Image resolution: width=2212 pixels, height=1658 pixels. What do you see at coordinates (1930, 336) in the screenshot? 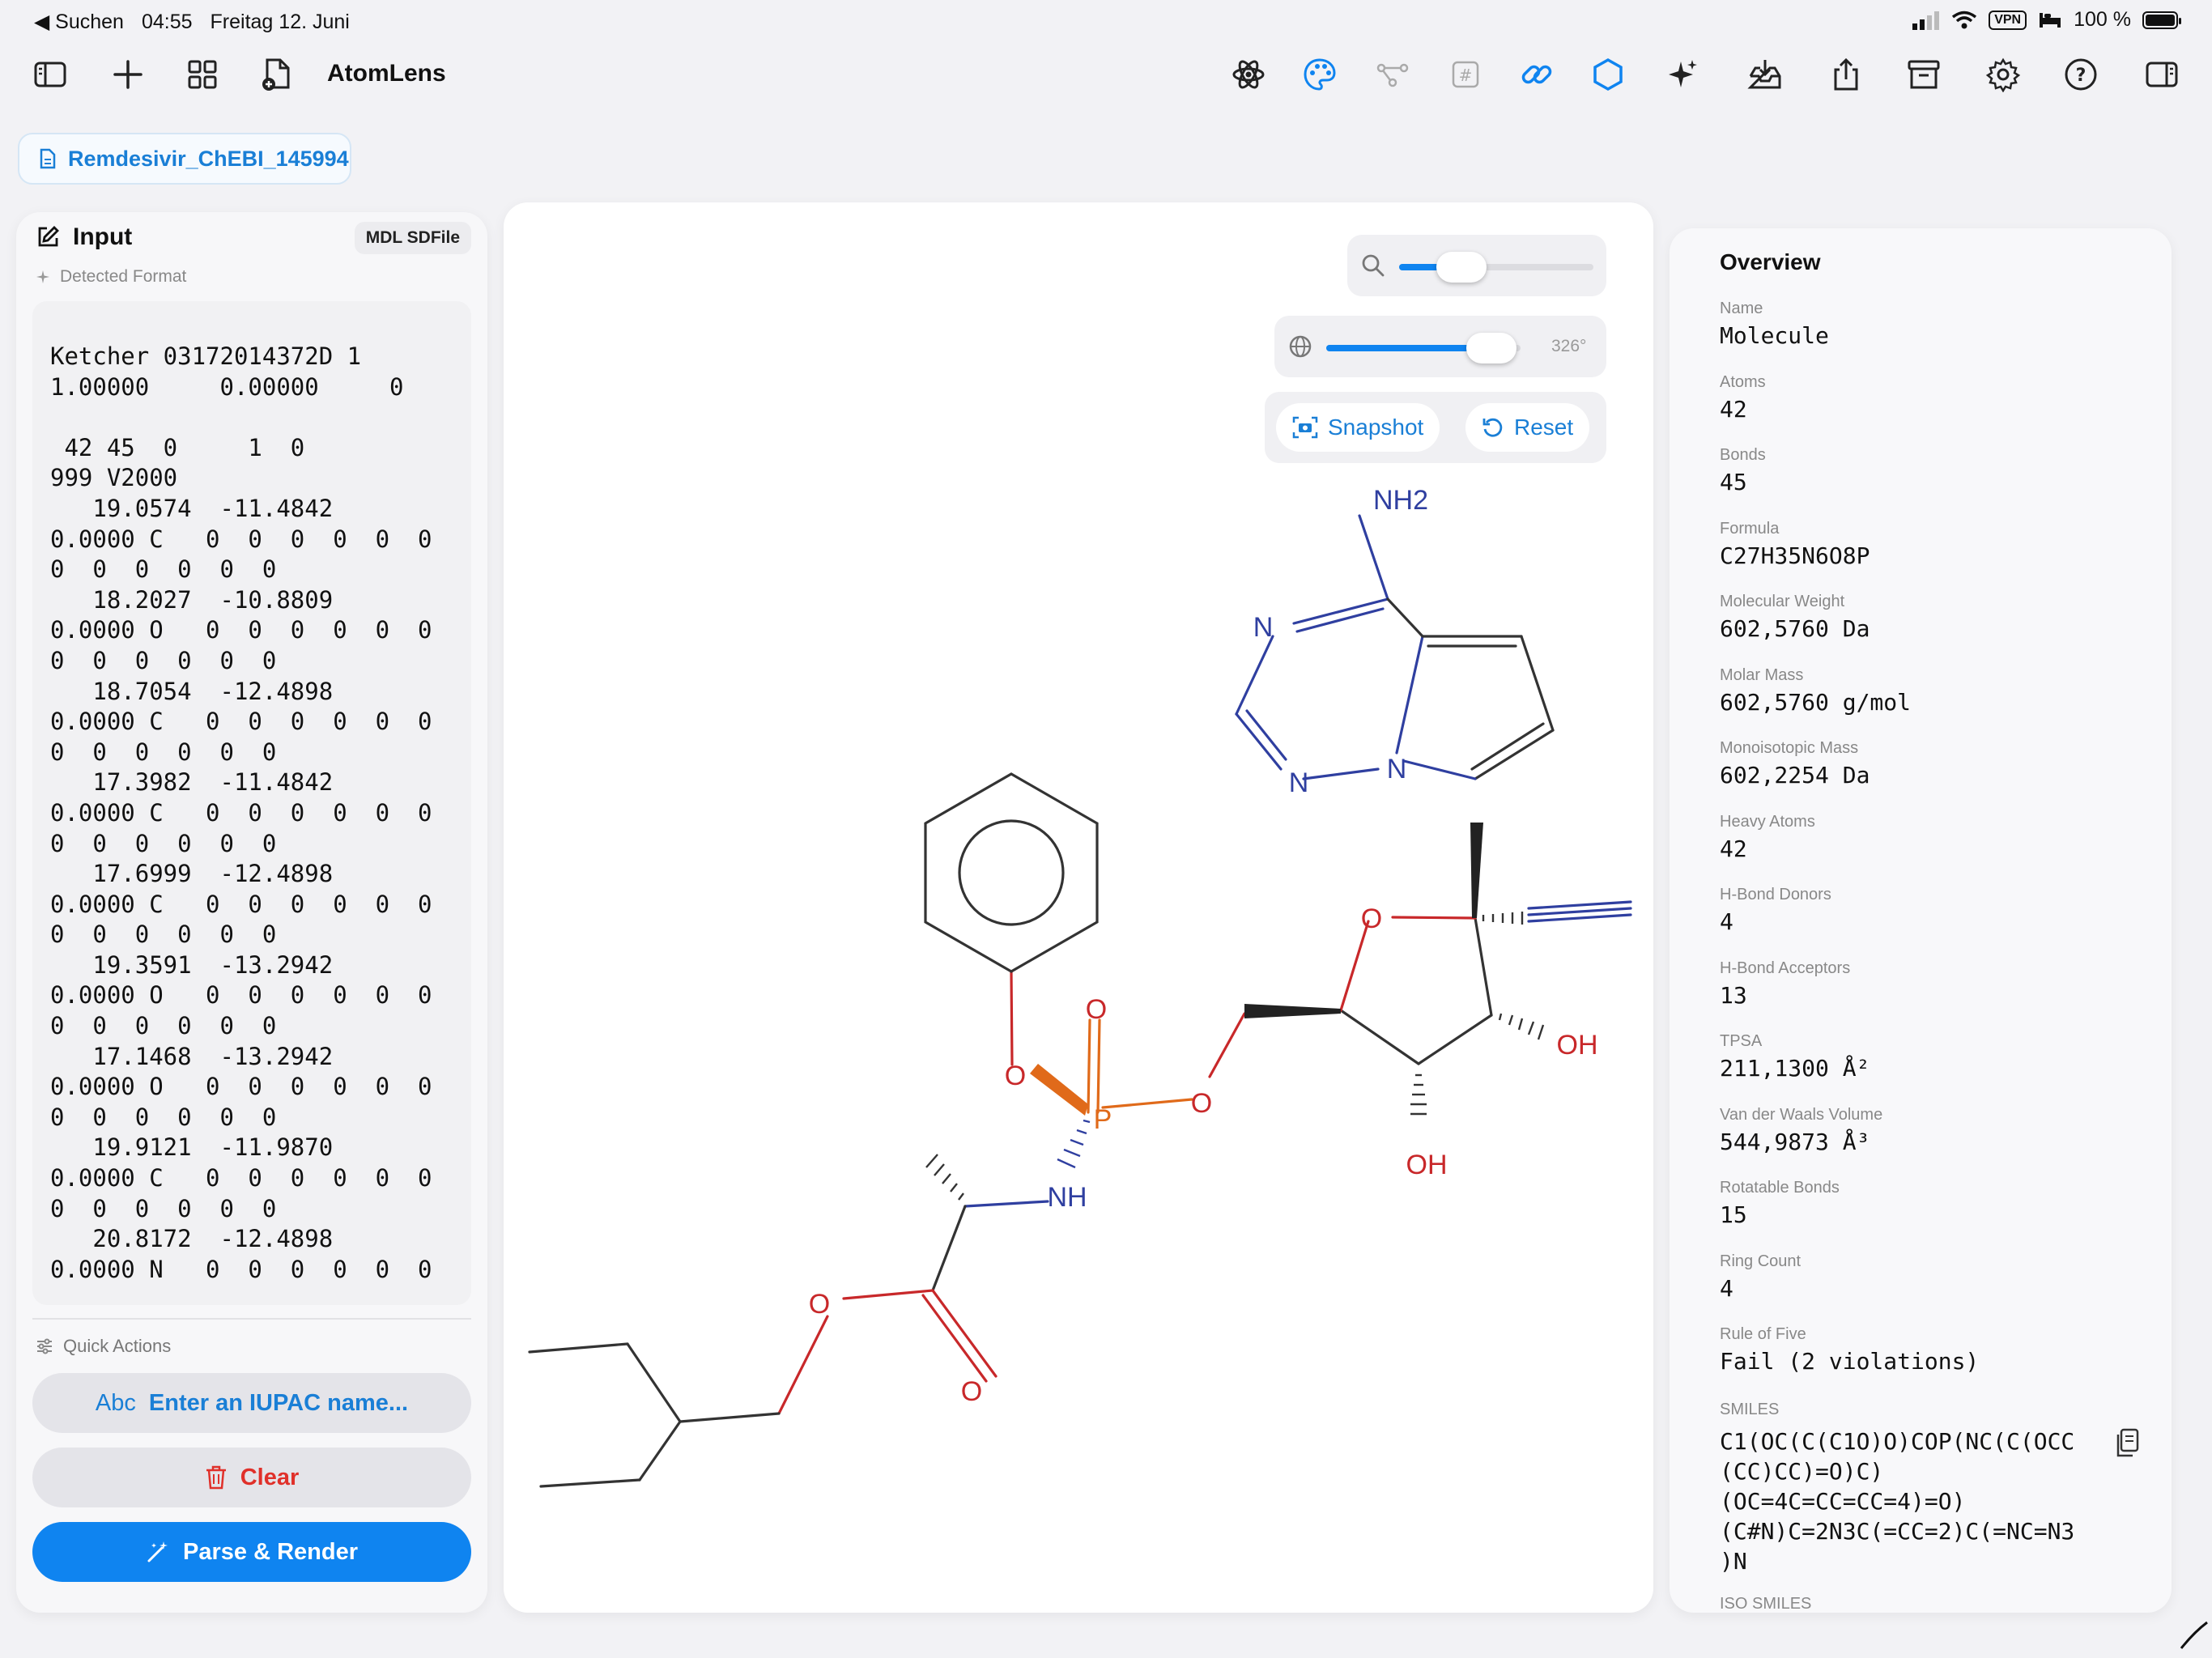
I see `overview-item: Name Molecule` at bounding box center [1930, 336].